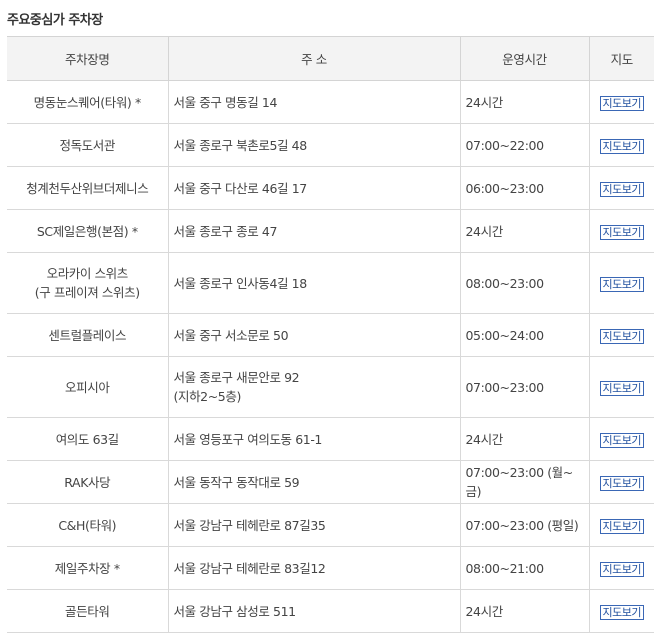 This screenshot has width=662, height=638. I want to click on parking-name-cell-text: 제일주차장 *, so click(87, 568).